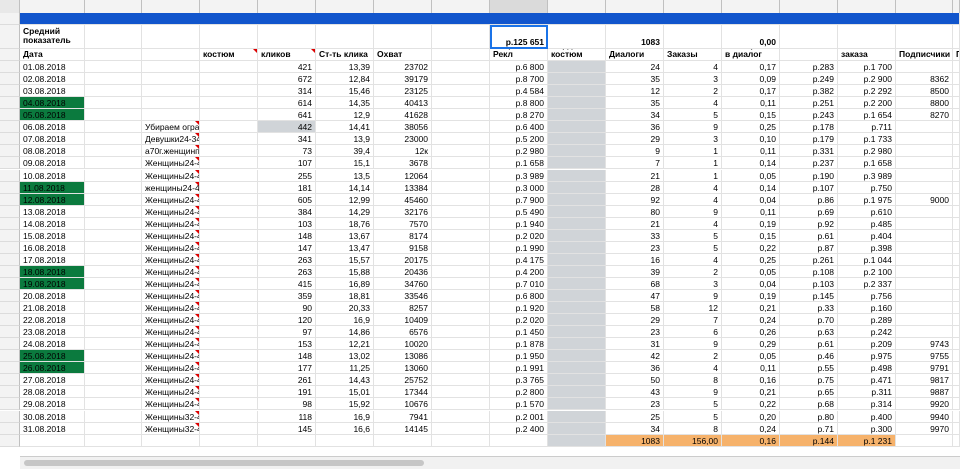  What do you see at coordinates (924, 235) in the screenshot?
I see `cell-p38` at bounding box center [924, 235].